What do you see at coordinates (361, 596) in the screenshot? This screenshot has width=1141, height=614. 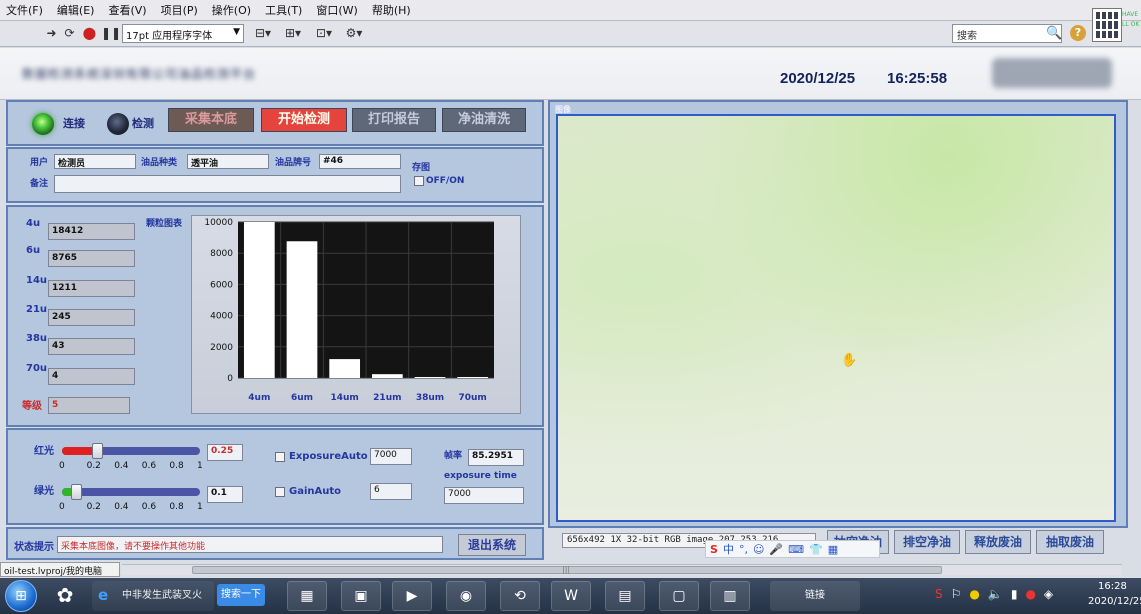 I see `labview-project-icon: ▣` at bounding box center [361, 596].